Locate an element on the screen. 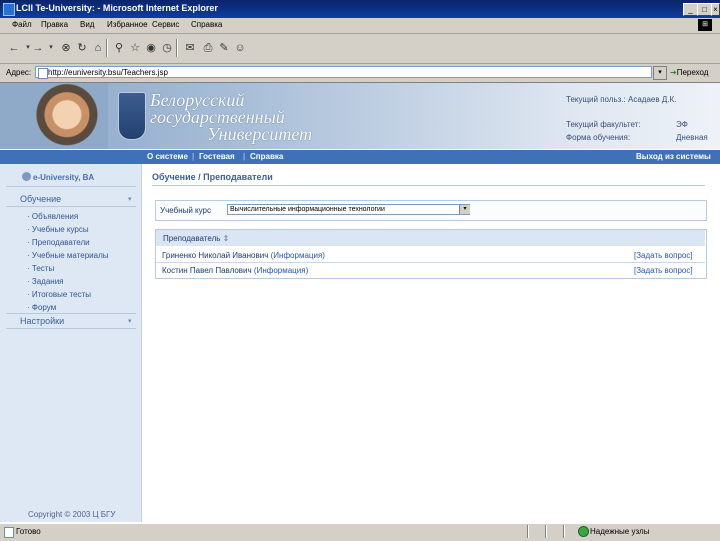 This screenshot has height=541, width=720. security-zone: Надежные узлы is located at coordinates (620, 531).